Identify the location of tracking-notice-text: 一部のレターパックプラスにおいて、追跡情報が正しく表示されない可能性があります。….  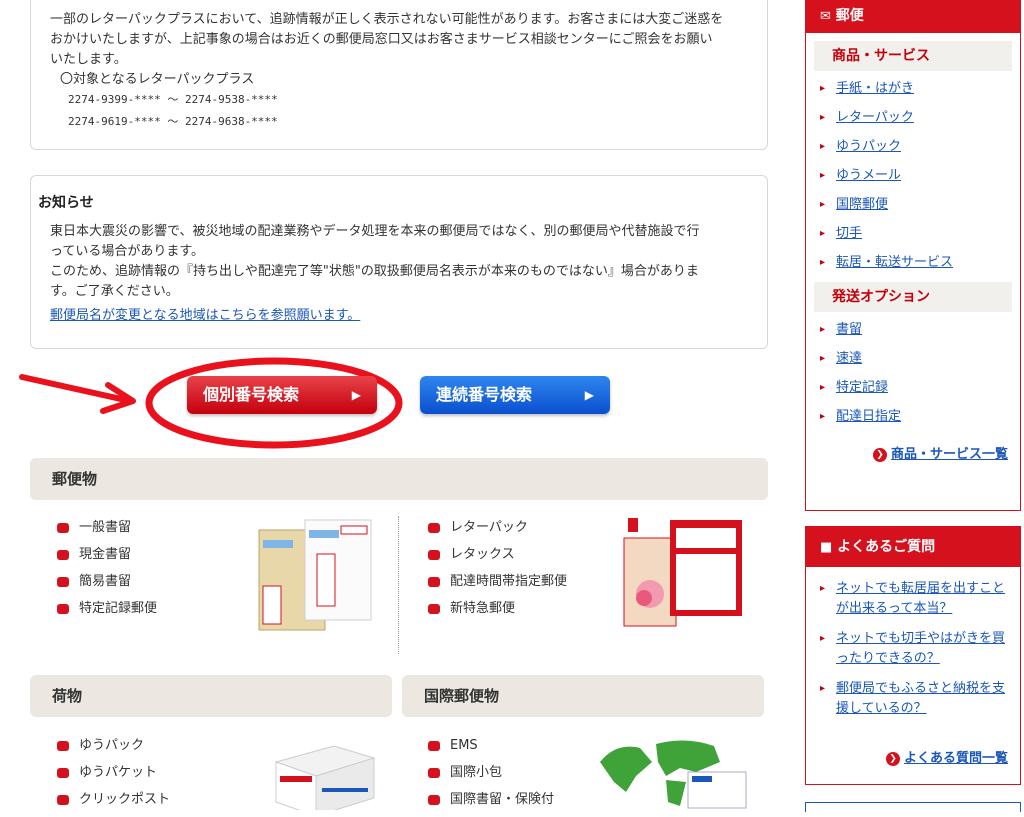
(400, 71).